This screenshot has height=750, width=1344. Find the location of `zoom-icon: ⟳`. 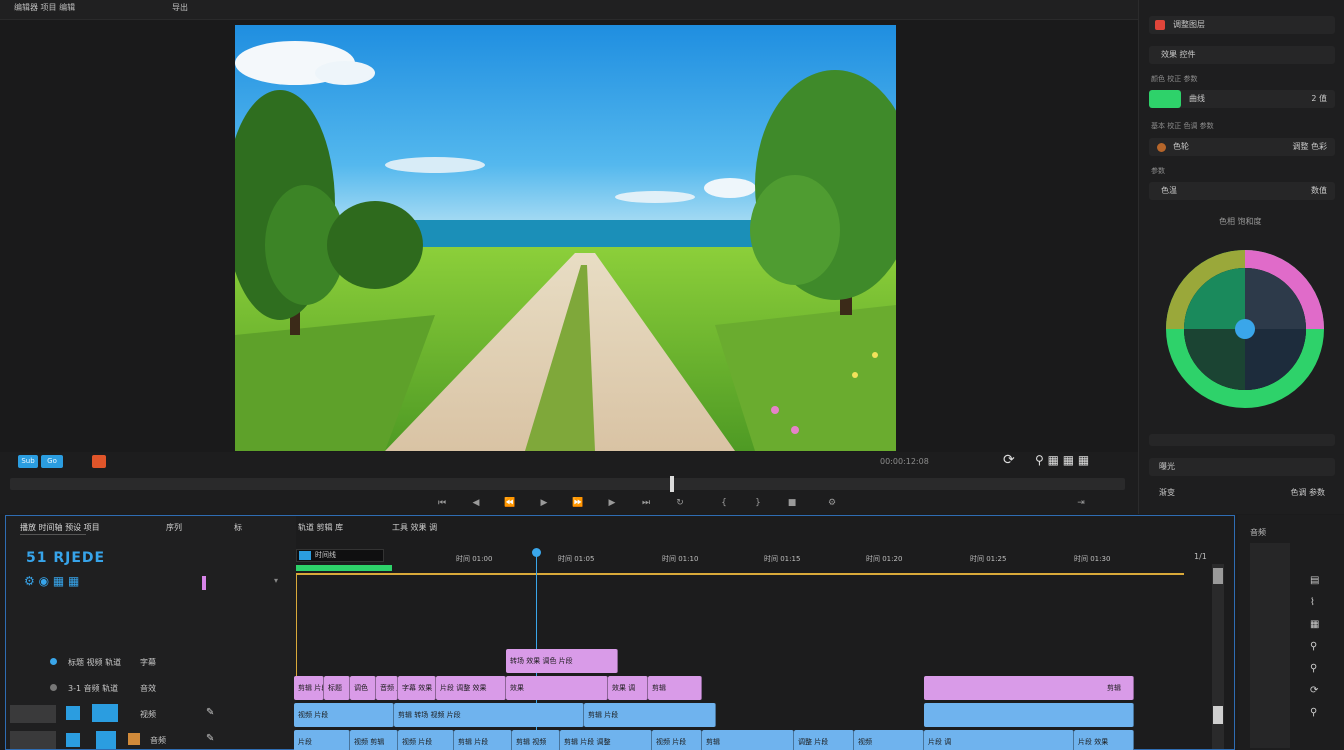

zoom-icon: ⟳ is located at coordinates (1009, 460).